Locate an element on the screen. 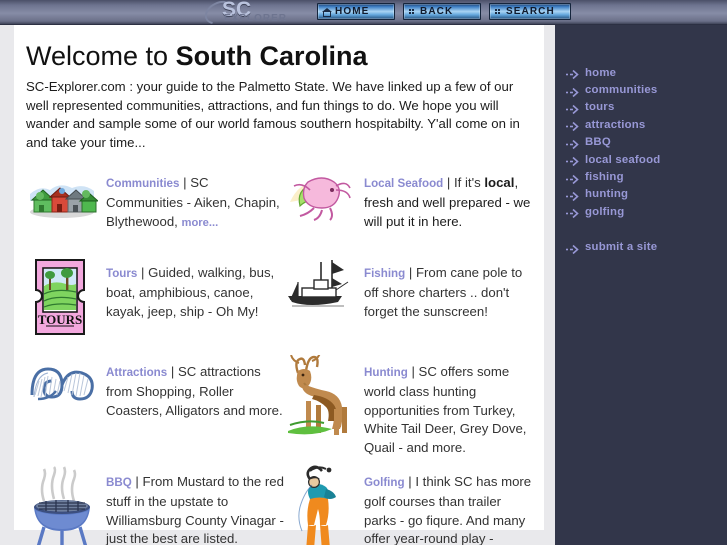 The width and height of the screenshot is (727, 545). link-tours: Tours is located at coordinates (121, 273).